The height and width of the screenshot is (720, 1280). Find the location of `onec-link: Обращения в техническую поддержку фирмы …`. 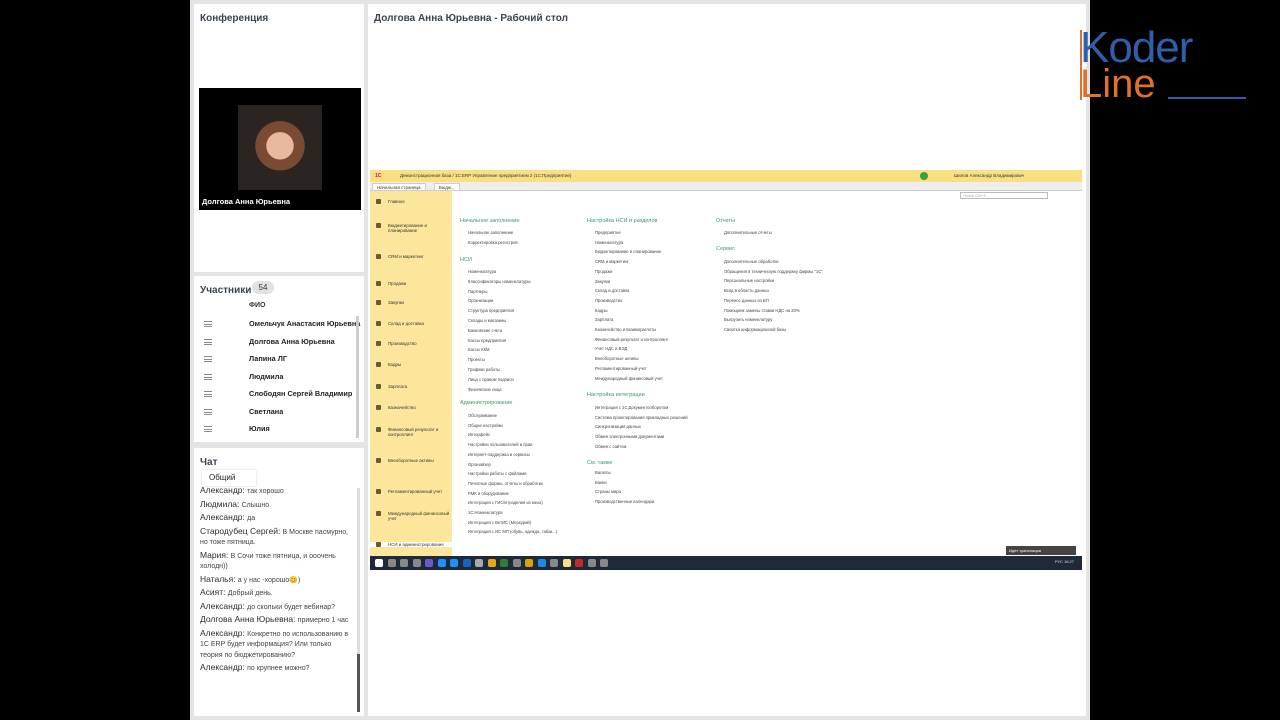

onec-link: Обращения в техническую поддержку фирмы … is located at coordinates (773, 271).